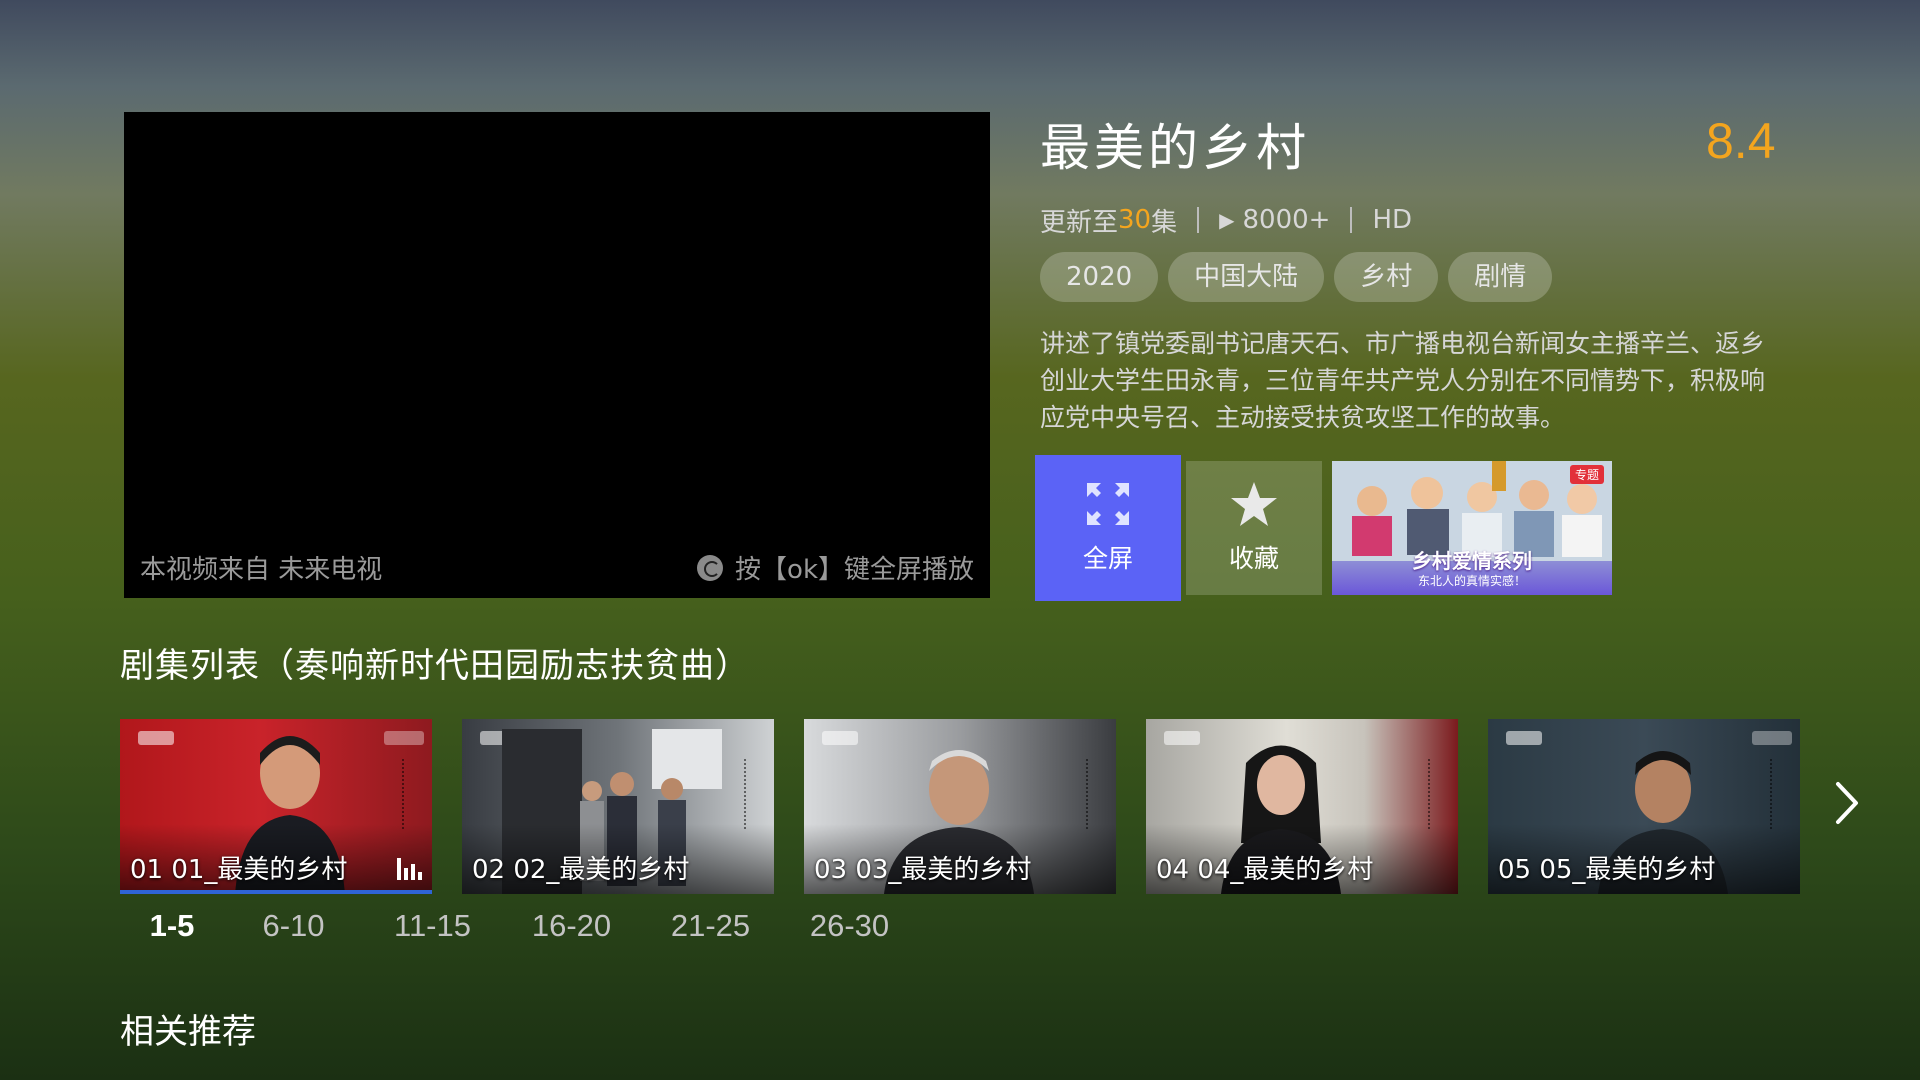 The height and width of the screenshot is (1080, 1920). I want to click on episode-label: 05 05_最美的乡村, so click(1607, 870).